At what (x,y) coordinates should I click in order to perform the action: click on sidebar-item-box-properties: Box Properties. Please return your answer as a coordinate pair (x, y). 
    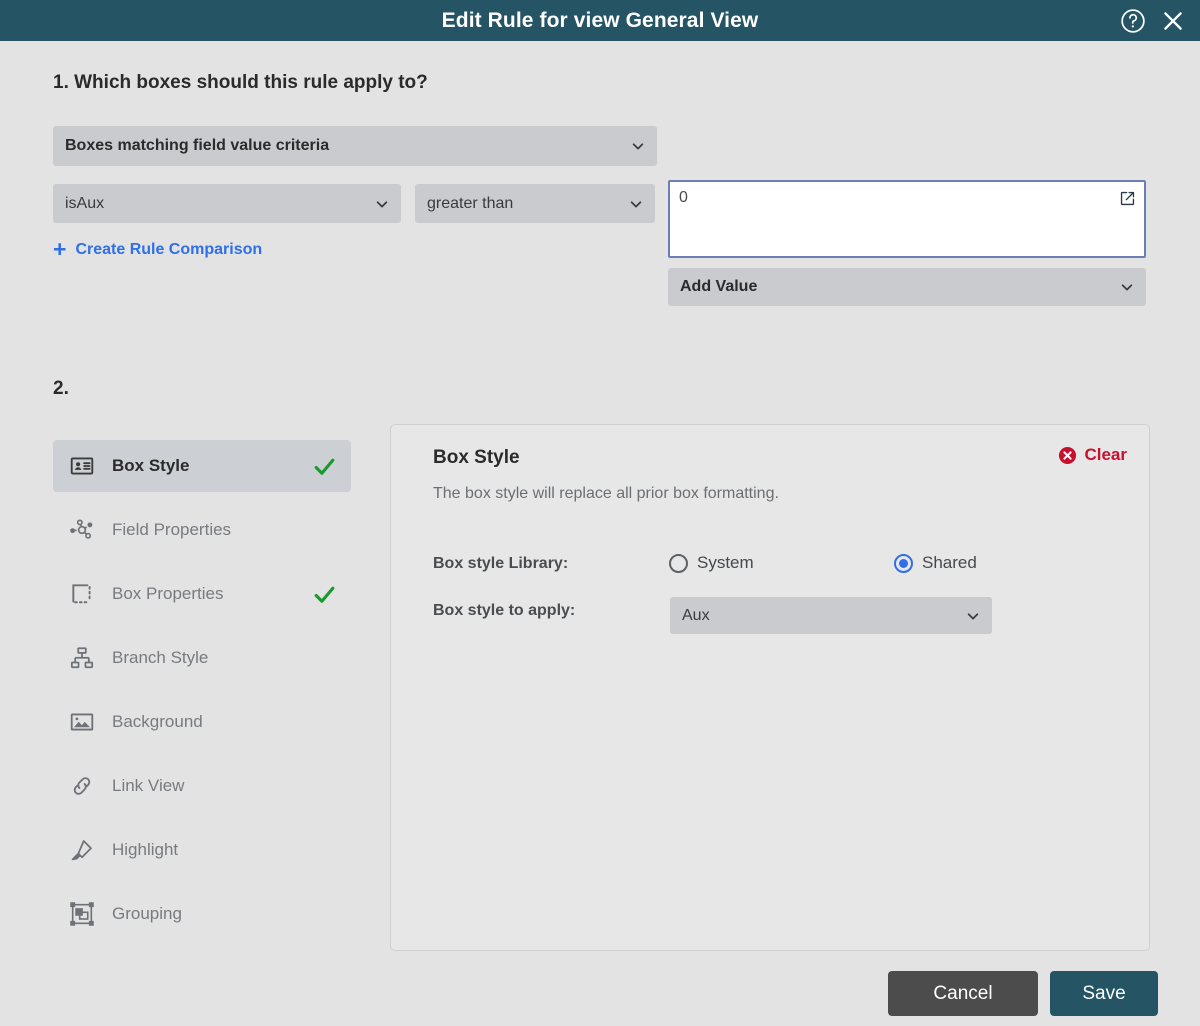
    Looking at the image, I should click on (202, 594).